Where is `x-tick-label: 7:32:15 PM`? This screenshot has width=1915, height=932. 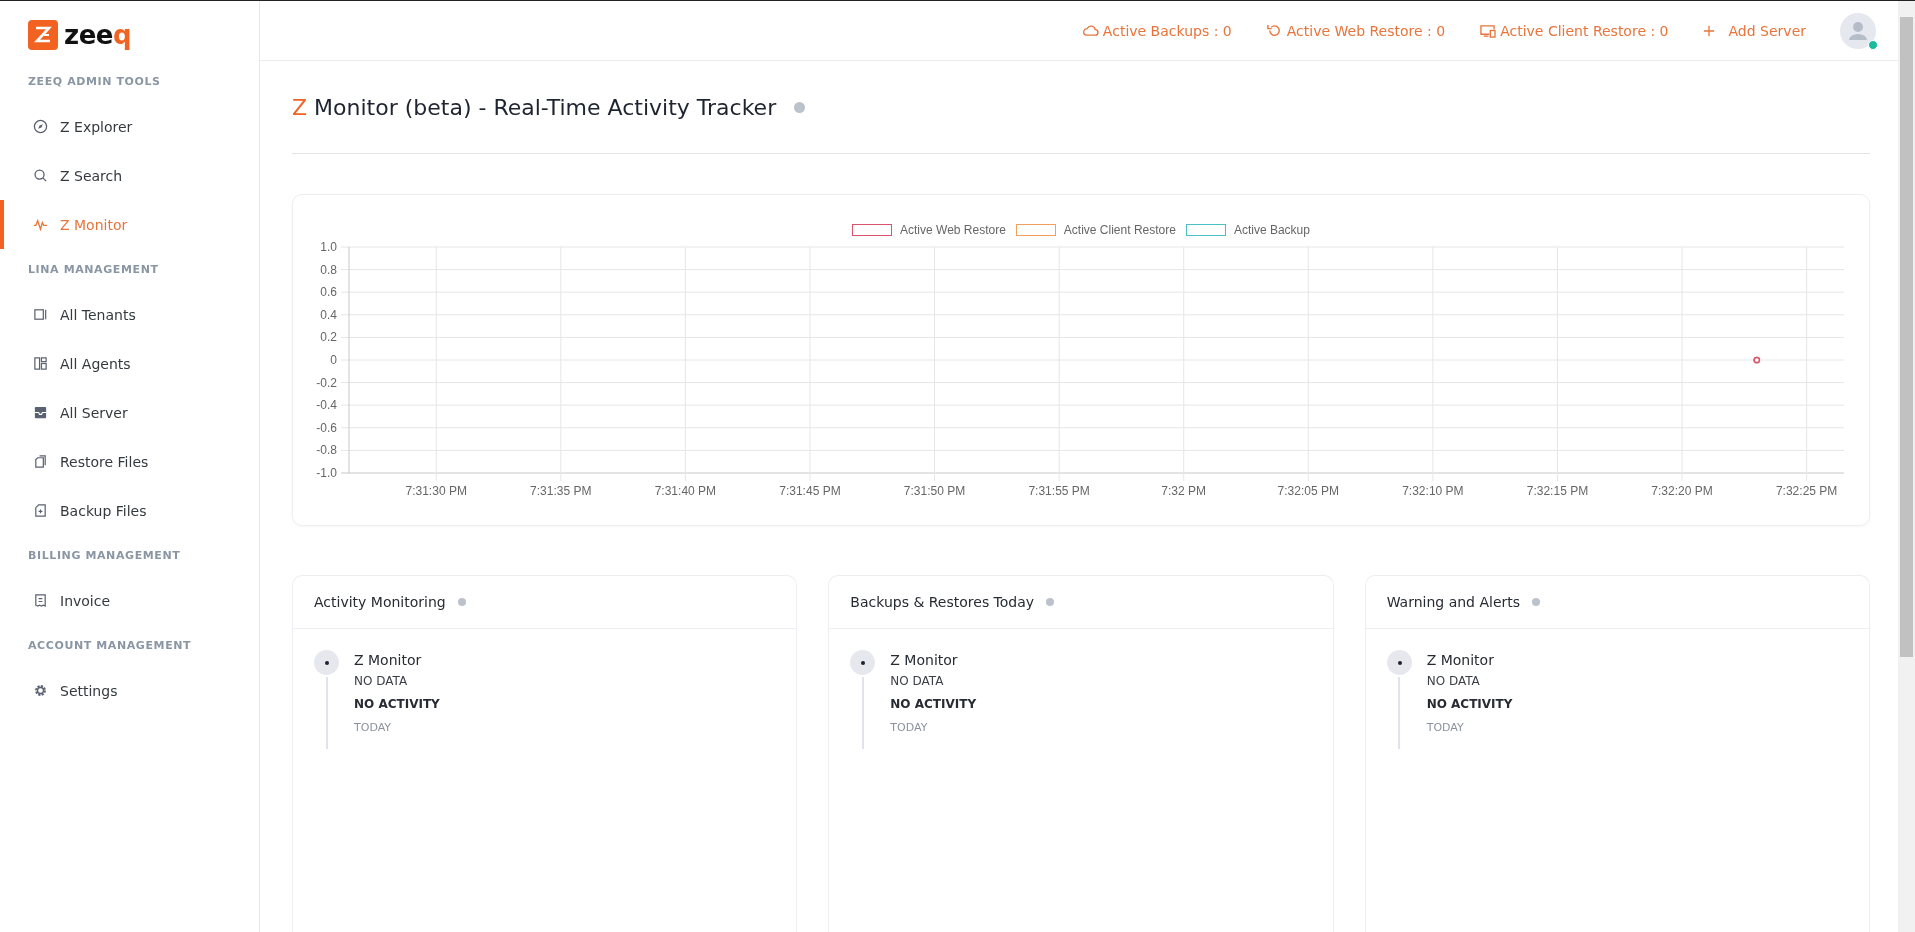 x-tick-label: 7:32:15 PM is located at coordinates (1557, 491).